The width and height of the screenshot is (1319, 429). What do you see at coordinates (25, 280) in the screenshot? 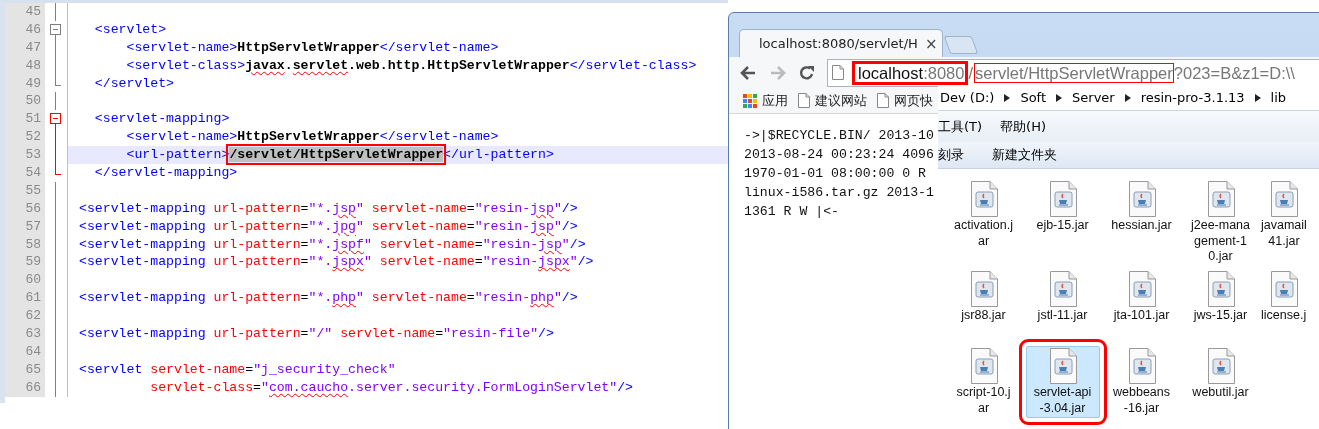
I see `line-number: 60` at bounding box center [25, 280].